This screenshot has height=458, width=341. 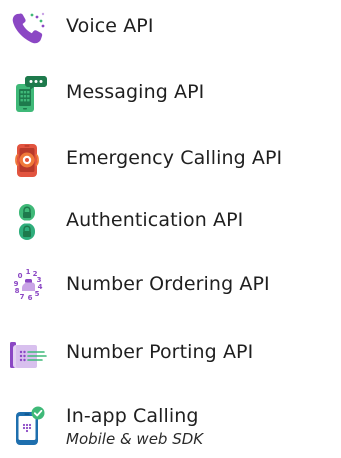 I want to click on product-item-emergency-calling-api: Emergency Calling API, so click(x=170, y=158).